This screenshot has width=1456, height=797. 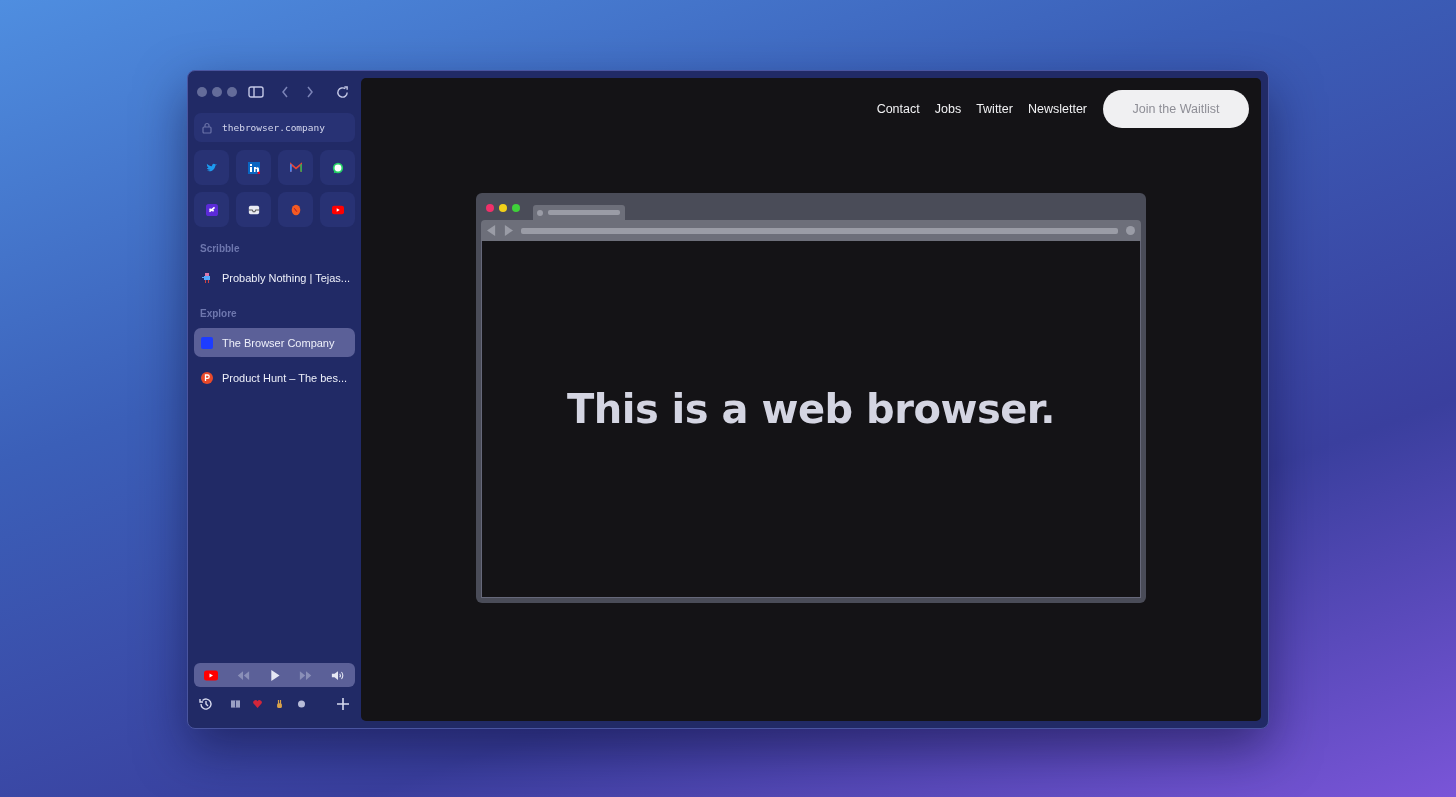 What do you see at coordinates (285, 92) in the screenshot?
I see `back-icon` at bounding box center [285, 92].